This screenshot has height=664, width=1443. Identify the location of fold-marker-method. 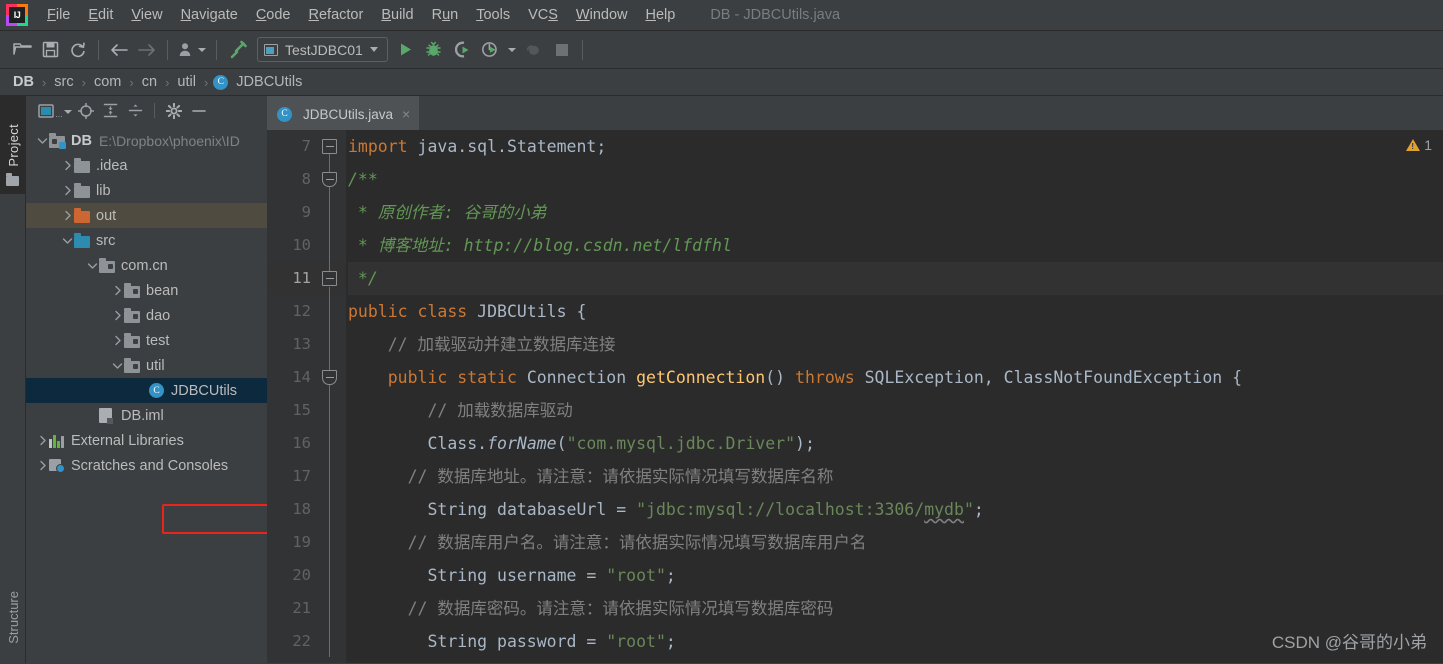
(329, 377).